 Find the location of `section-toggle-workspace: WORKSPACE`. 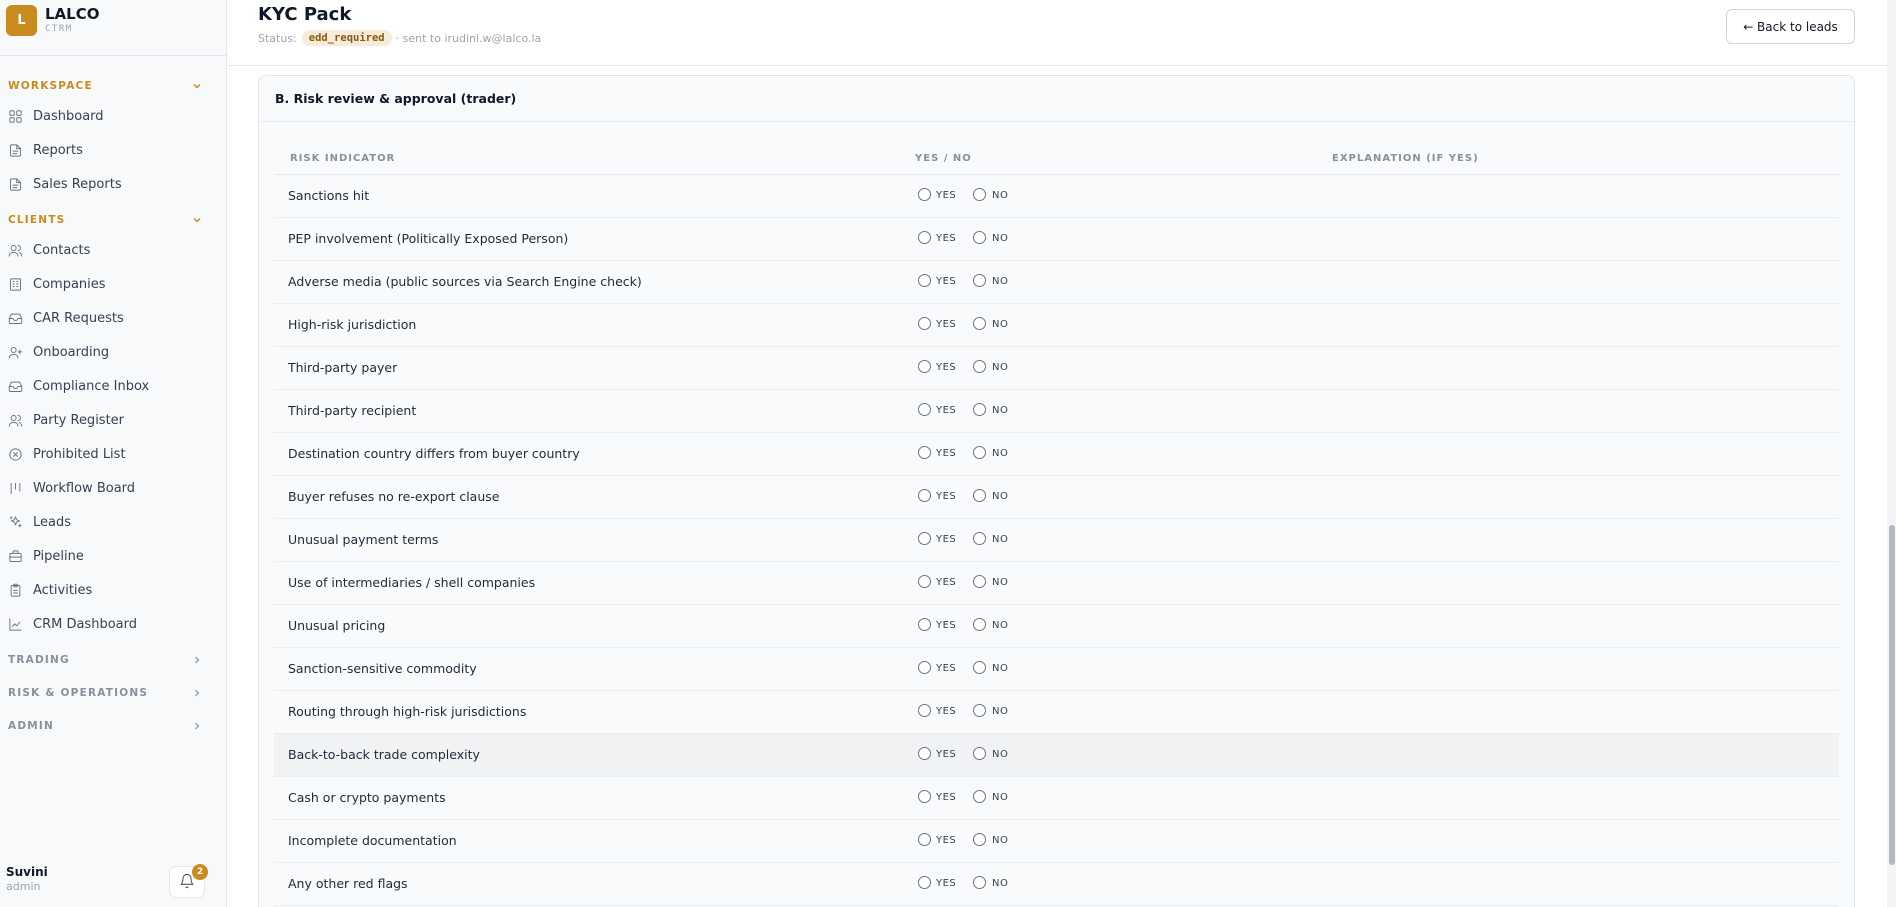

section-toggle-workspace: WORKSPACE is located at coordinates (106, 86).